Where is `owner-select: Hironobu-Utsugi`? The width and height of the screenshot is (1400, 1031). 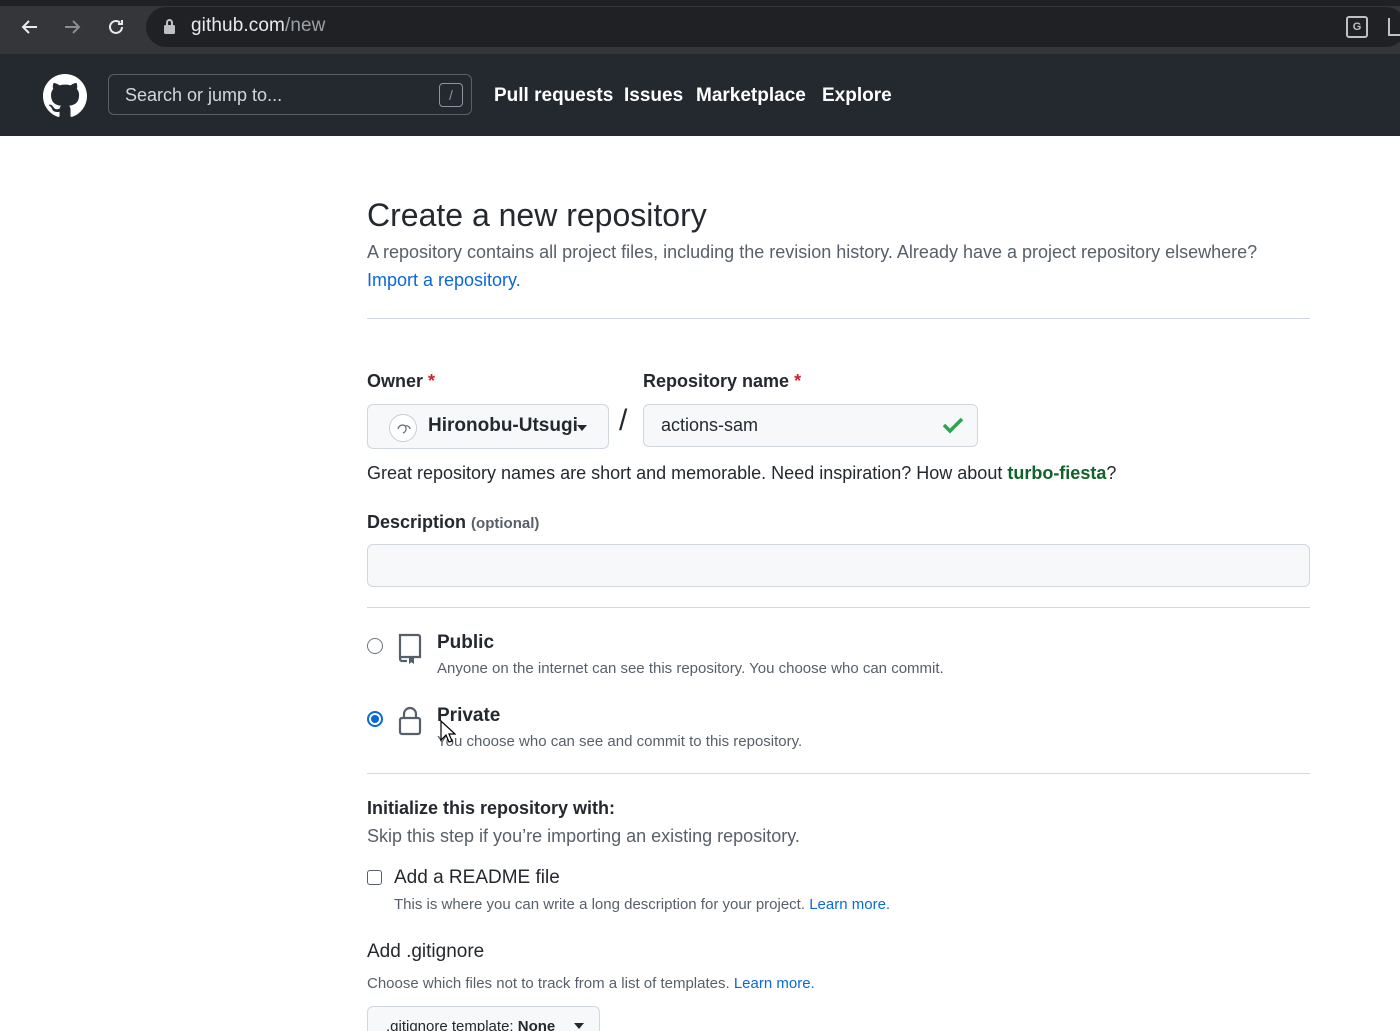
owner-select: Hironobu-Utsugi is located at coordinates (488, 426).